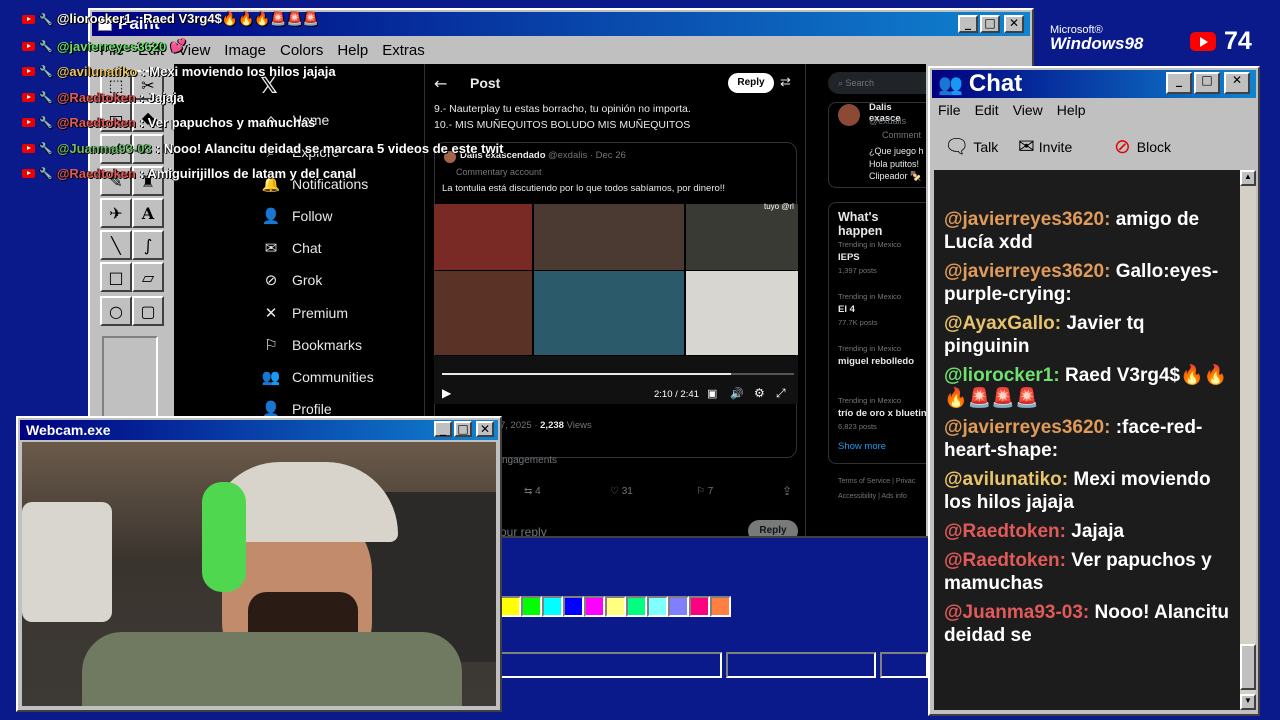 Image resolution: width=1280 pixels, height=720 pixels. I want to click on chat-minimize-button: _, so click(1179, 83).